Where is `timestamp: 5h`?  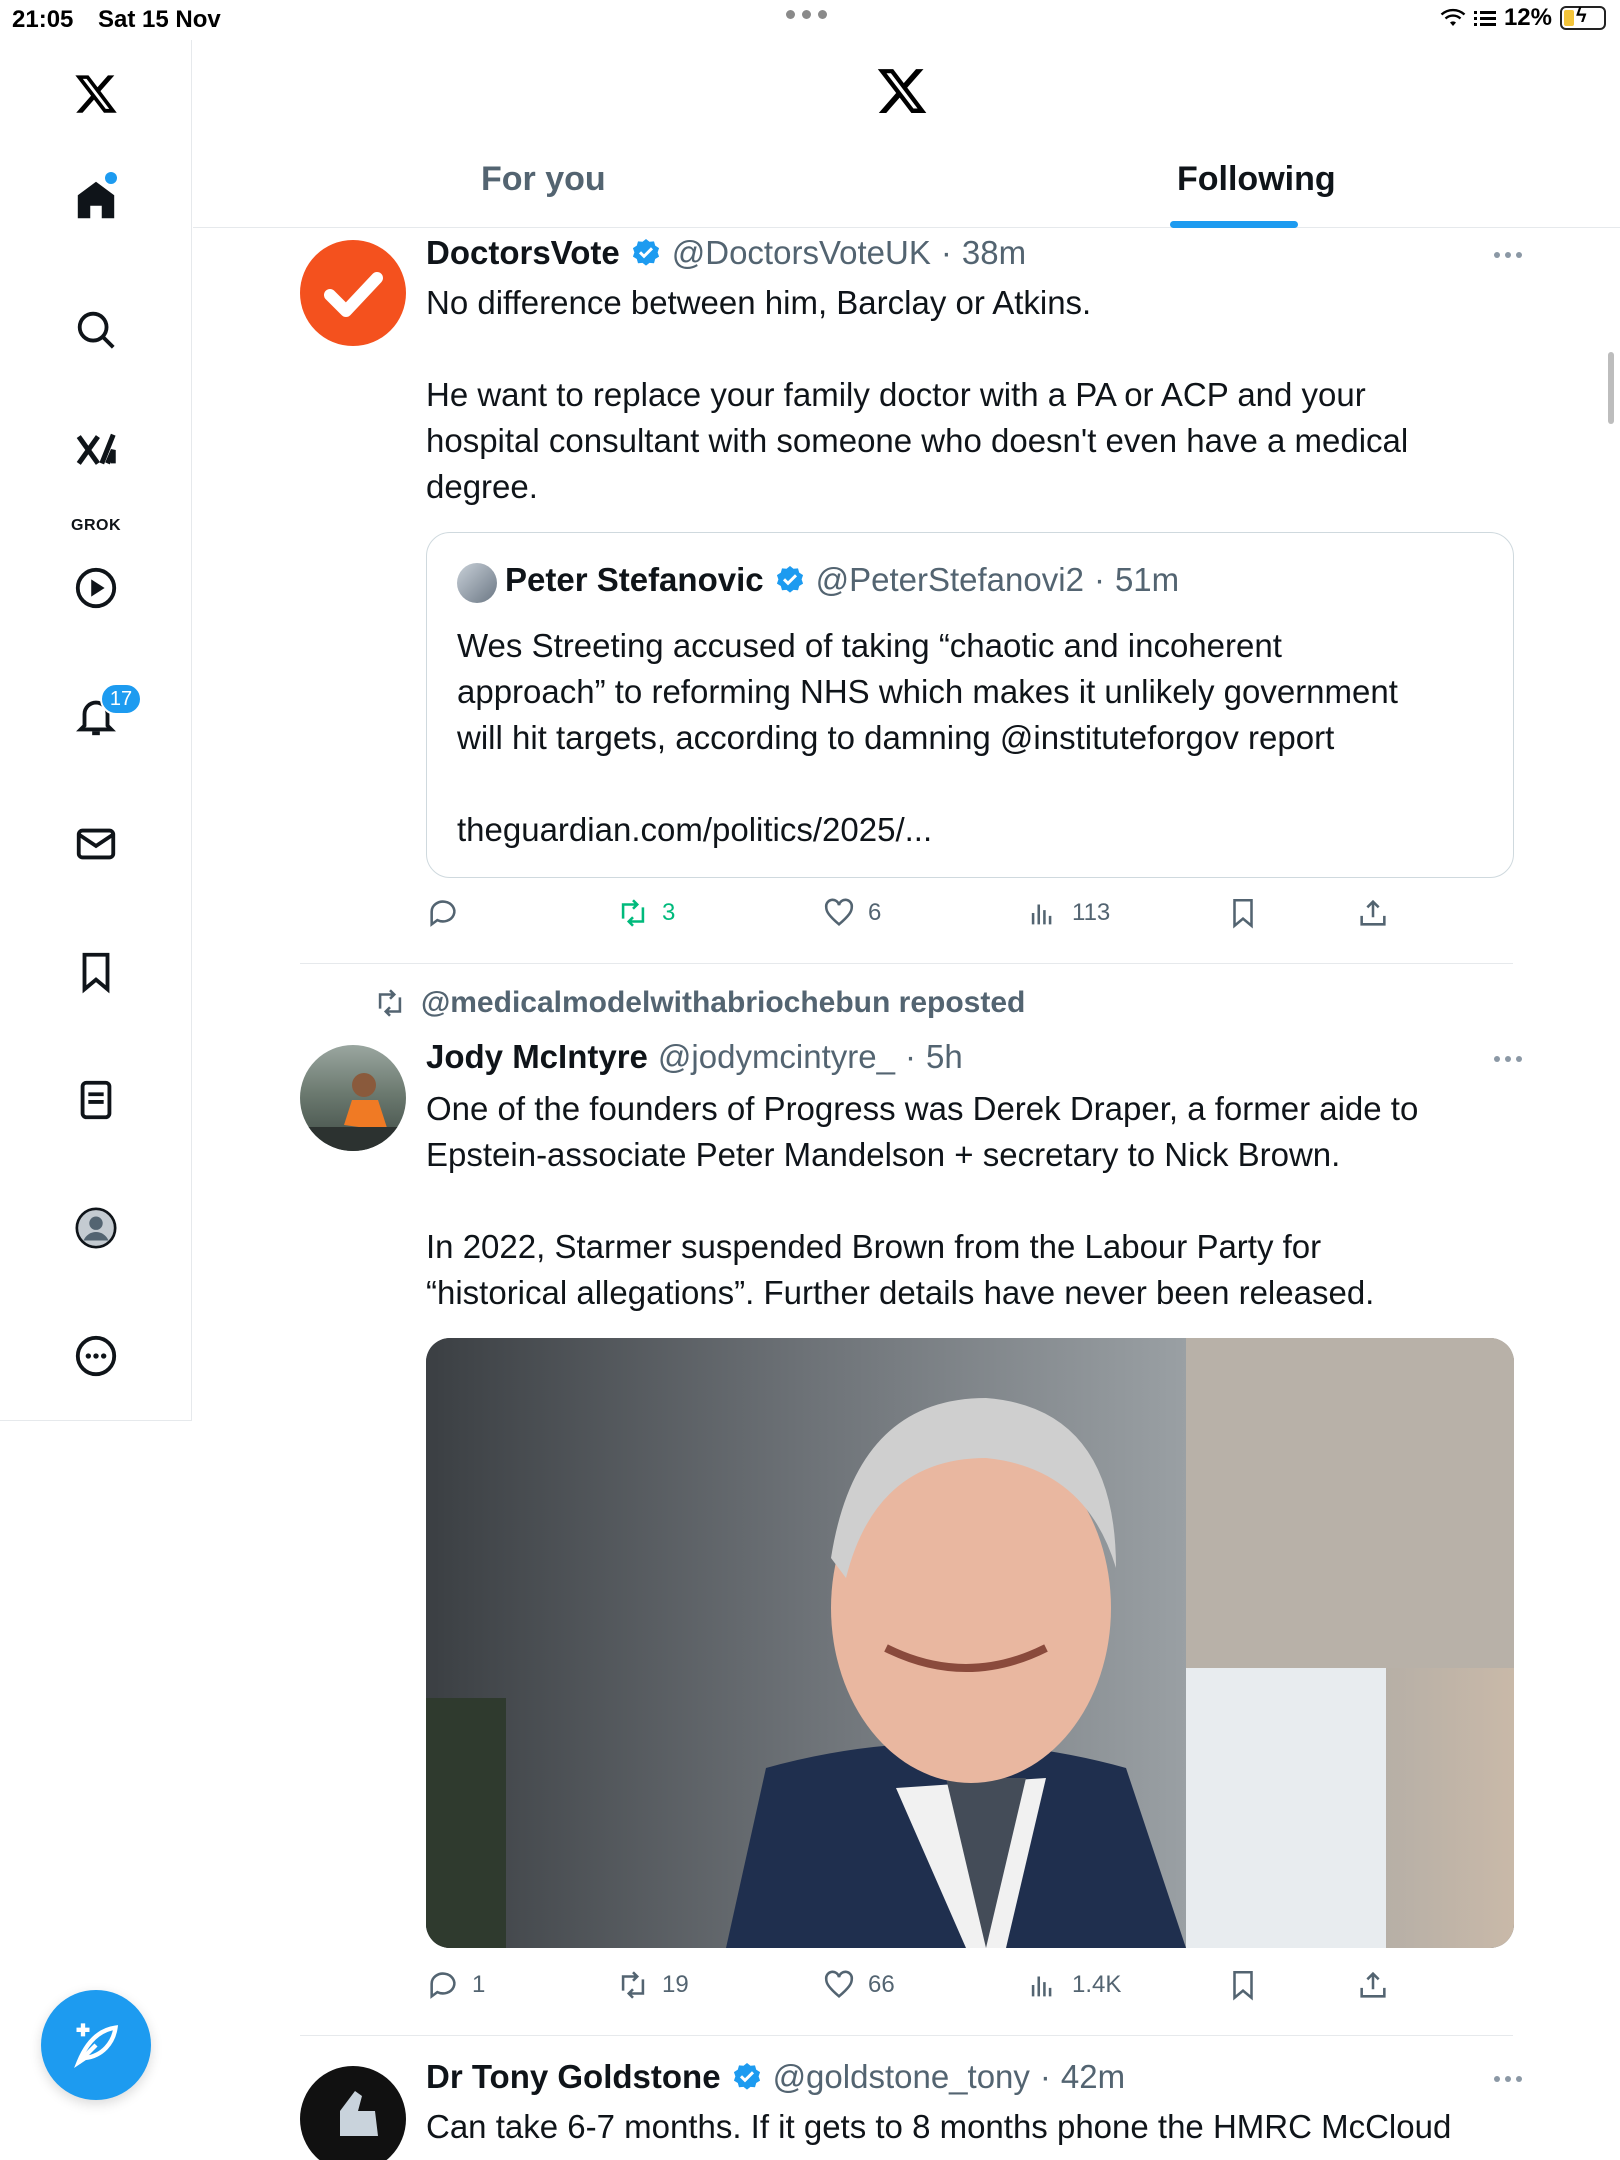 timestamp: 5h is located at coordinates (944, 1057).